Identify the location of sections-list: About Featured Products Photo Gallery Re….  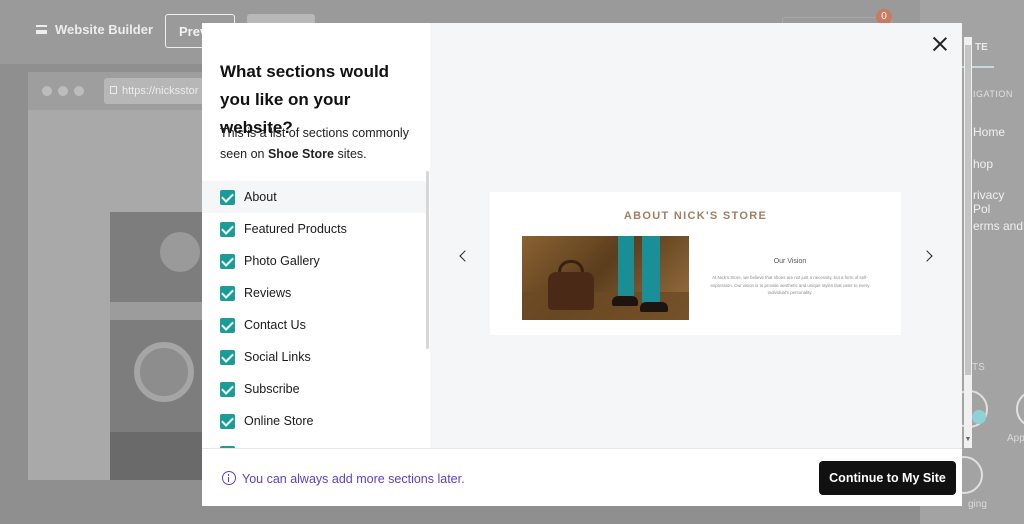
(314, 314).